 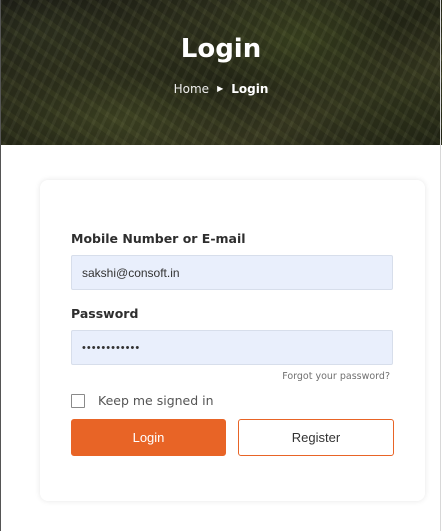 I want to click on breadcrumb-home-link: Home, so click(x=191, y=89).